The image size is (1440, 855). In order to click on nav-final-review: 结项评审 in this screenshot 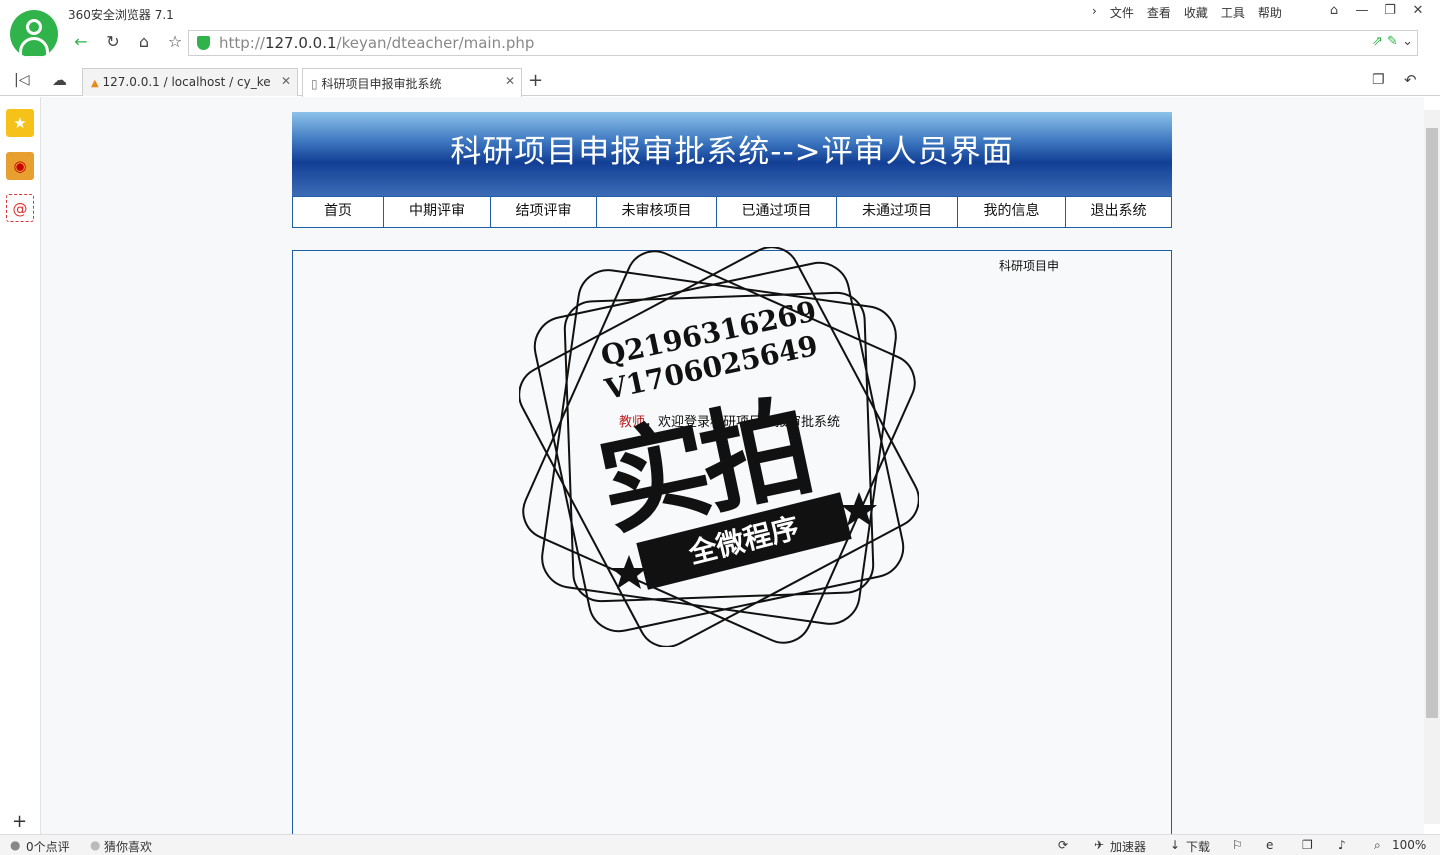, I will do `click(544, 212)`.